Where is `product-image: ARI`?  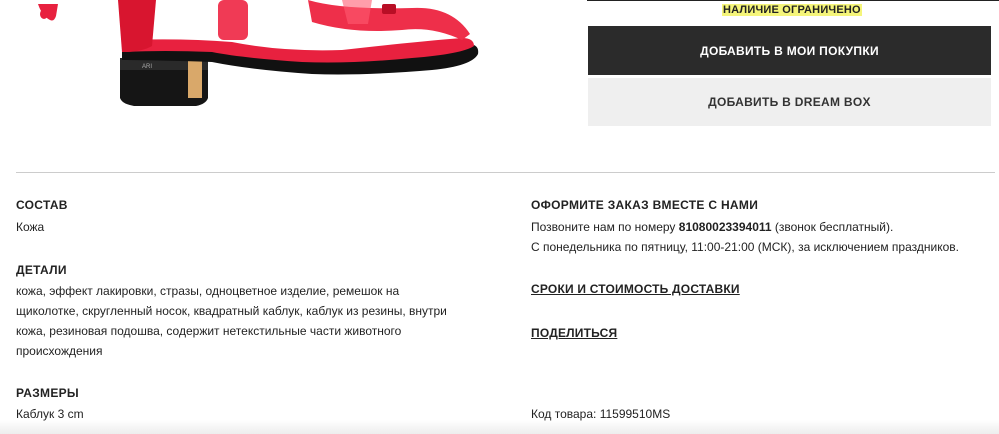
product-image: ARI is located at coordinates (298, 53).